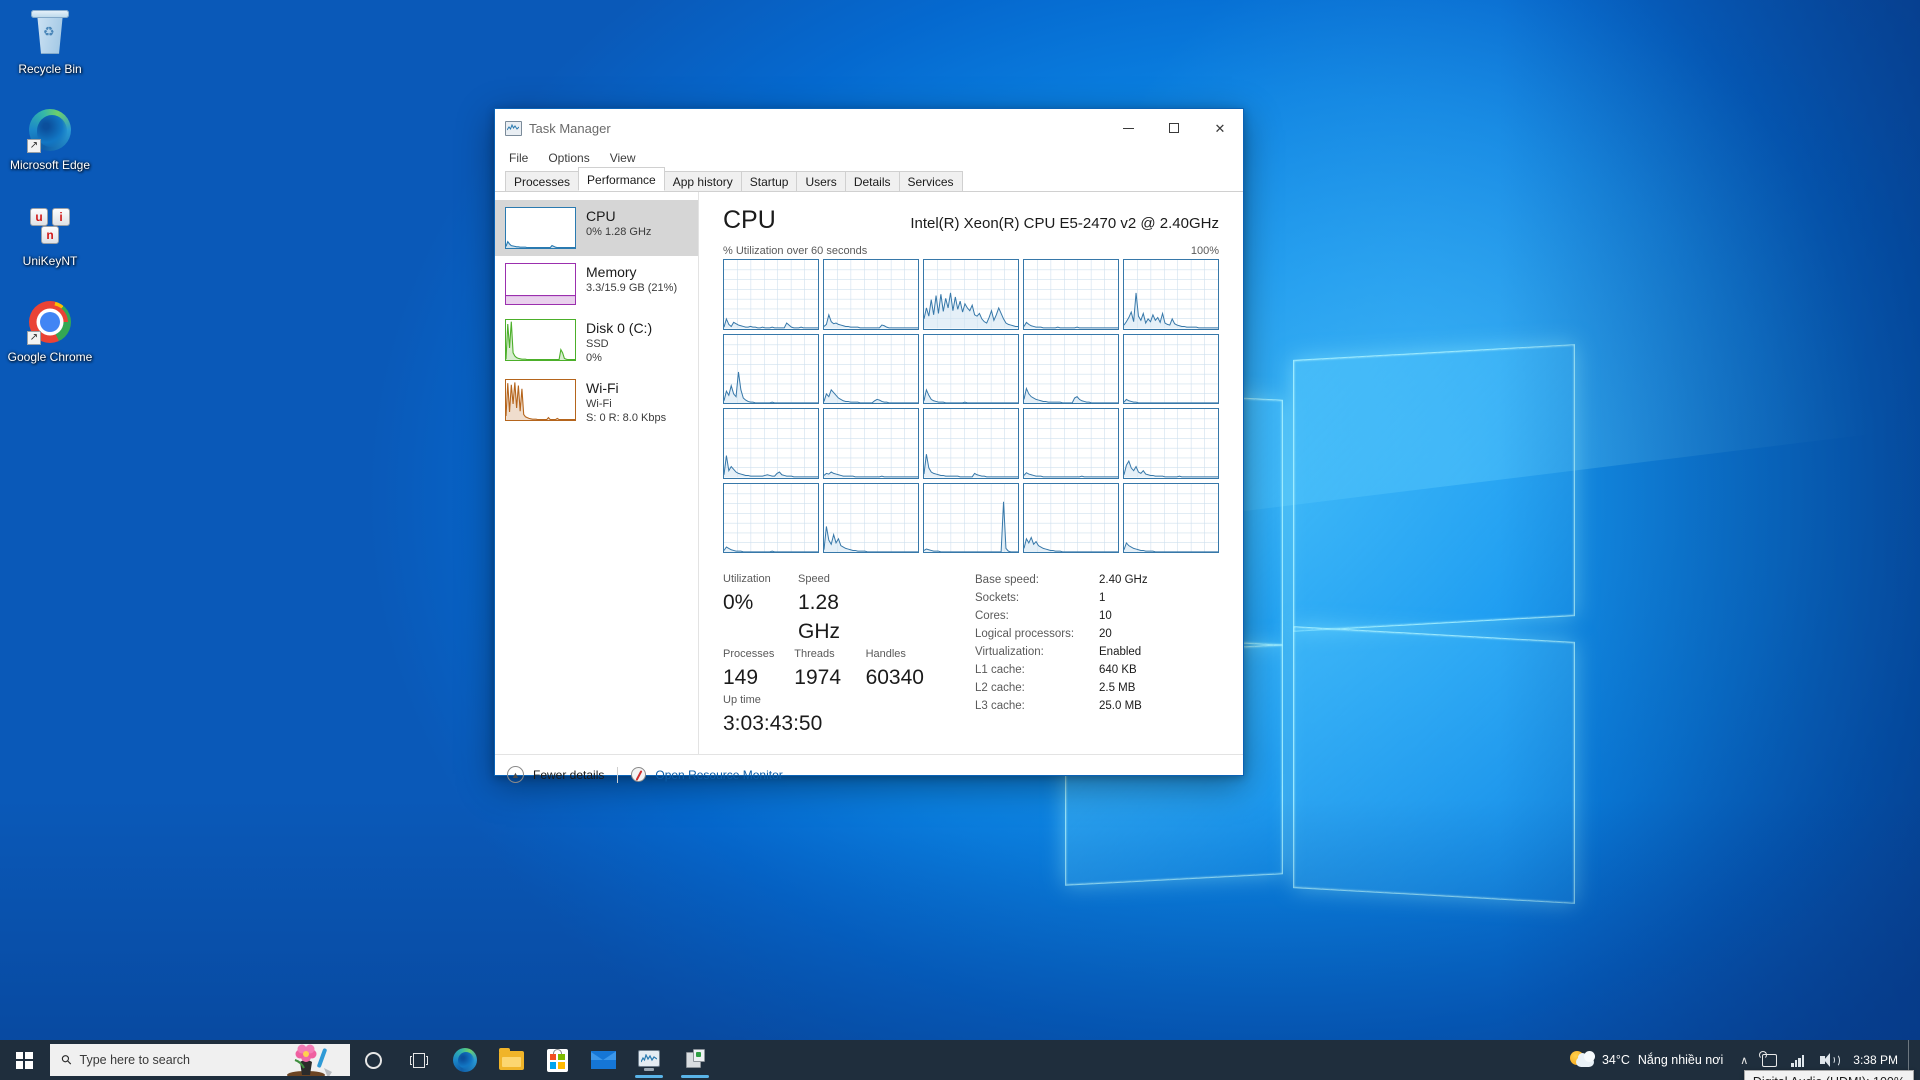 Image resolution: width=1920 pixels, height=1080 pixels. What do you see at coordinates (568, 775) in the screenshot?
I see `fewer-details-button: Fewer details` at bounding box center [568, 775].